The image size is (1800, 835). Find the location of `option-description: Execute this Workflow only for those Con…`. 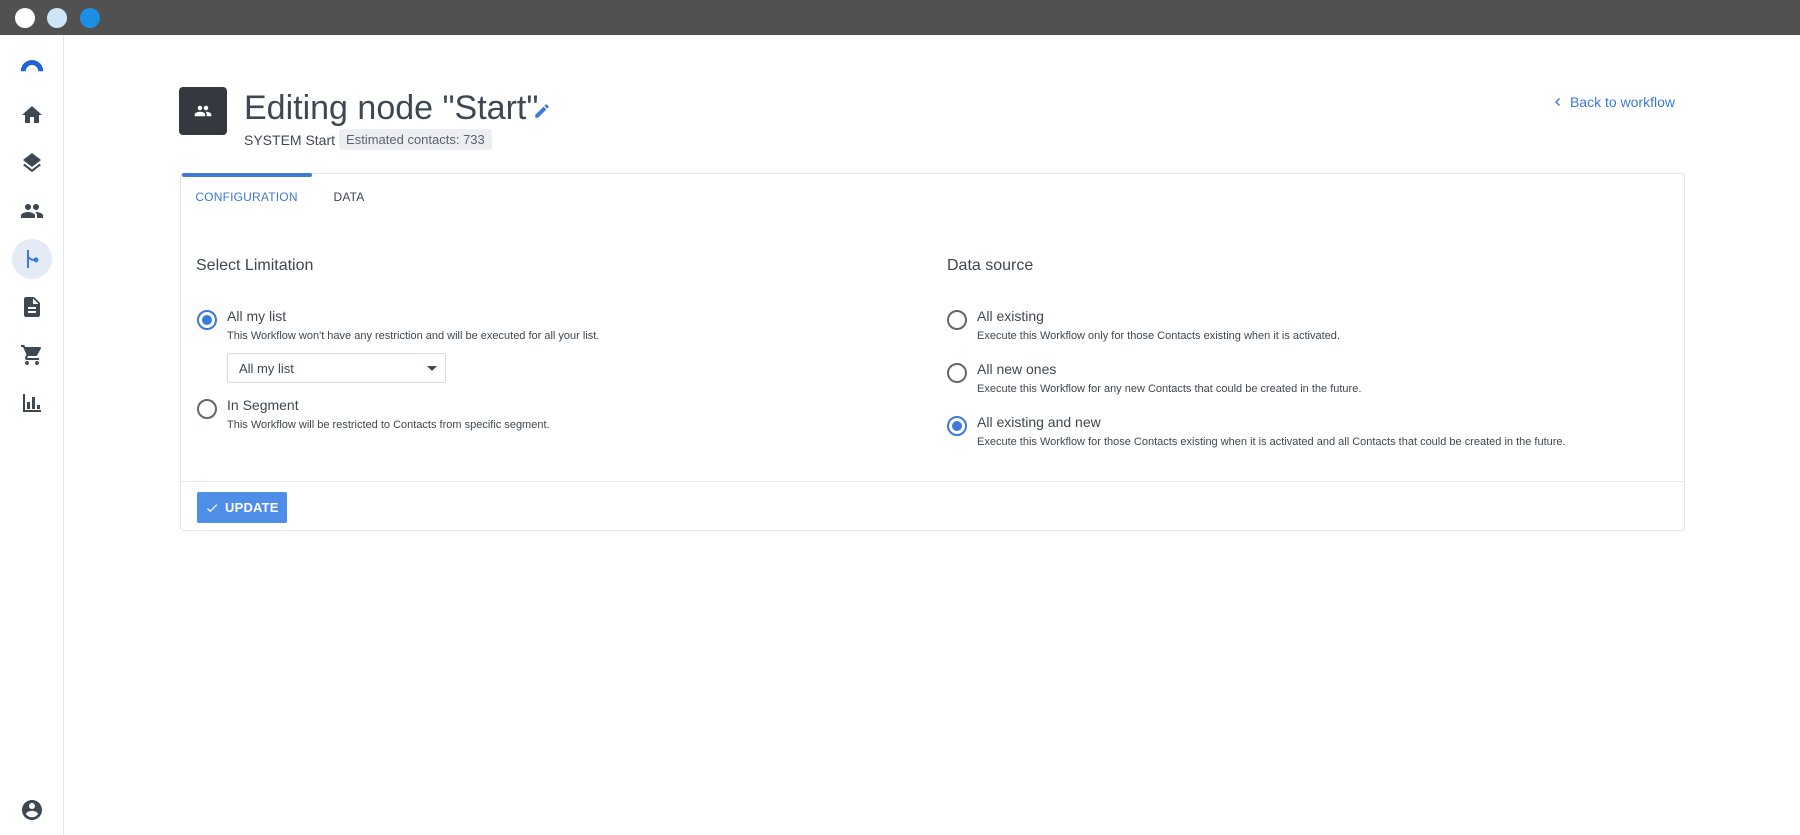

option-description: Execute this Workflow only for those Con… is located at coordinates (1158, 336).